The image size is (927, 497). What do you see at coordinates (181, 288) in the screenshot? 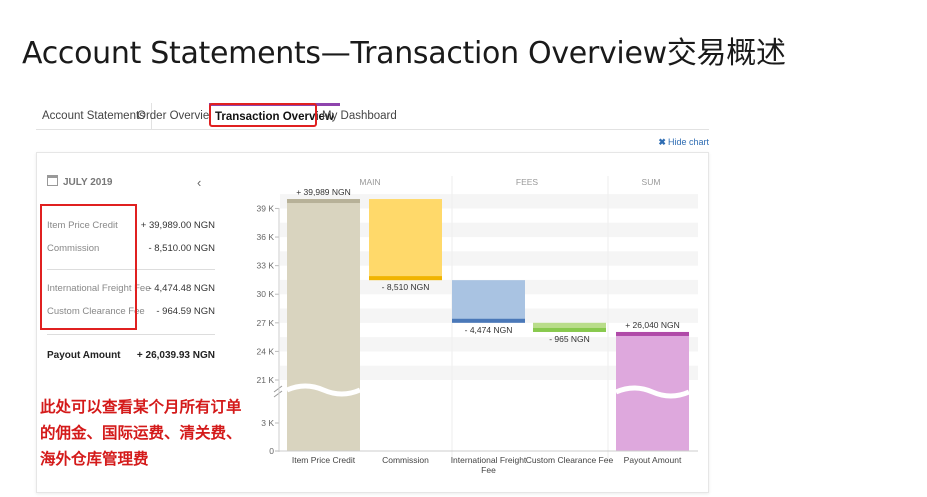
I see `summary-value: - 4,474.48 NGN` at bounding box center [181, 288].